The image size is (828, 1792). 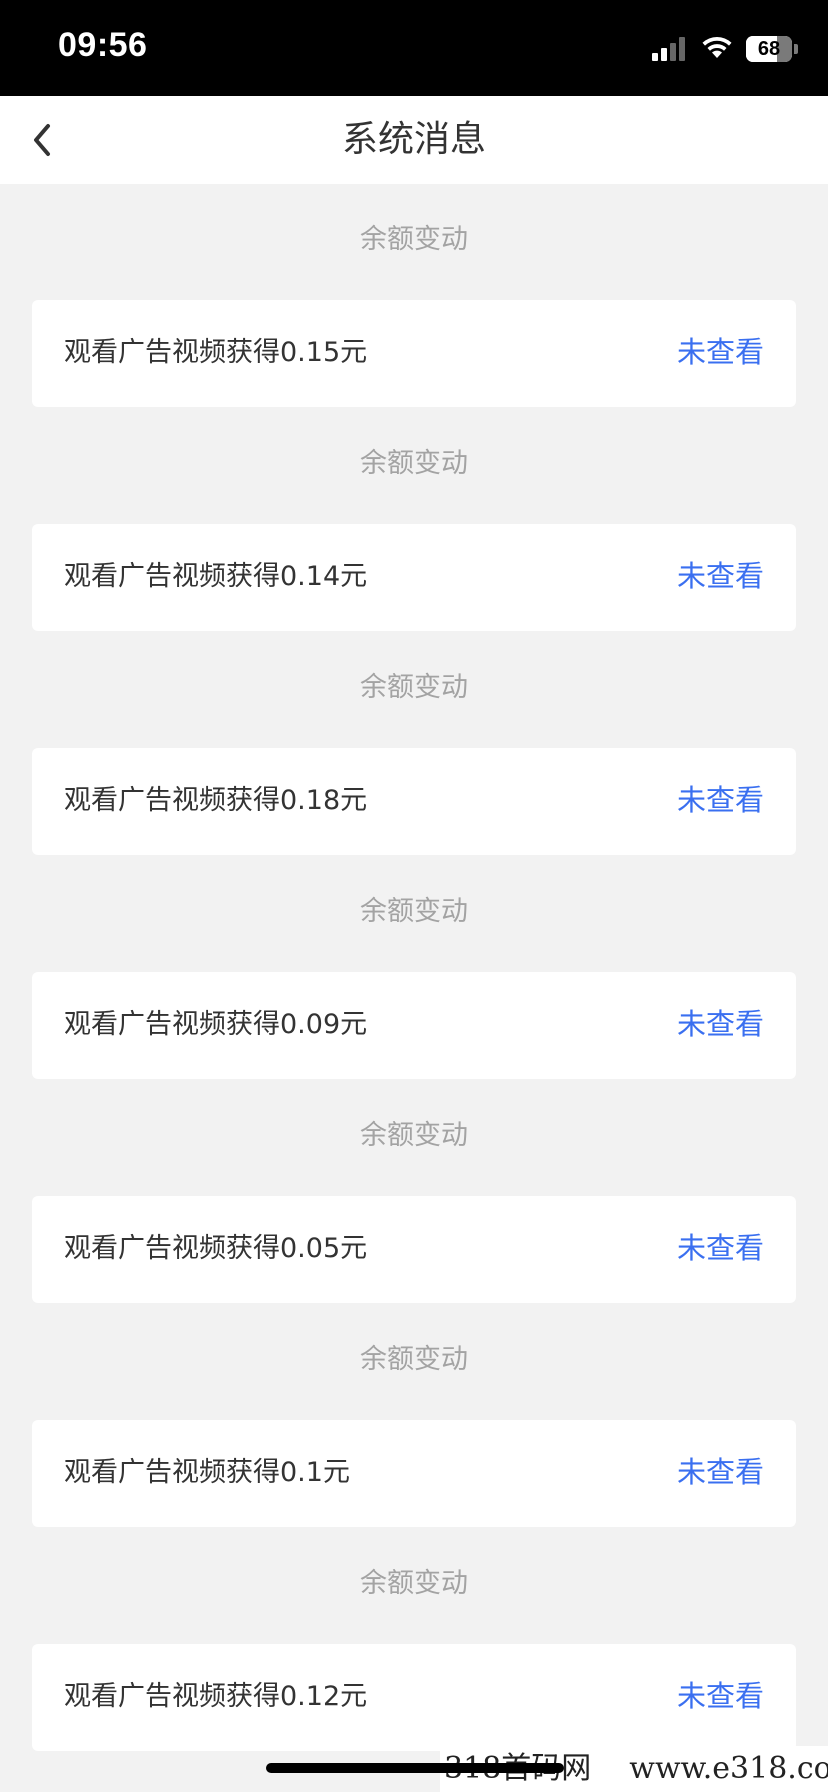 What do you see at coordinates (414, 296) in the screenshot?
I see `message-group: 余额变动 观看广告视频获得0.15元 未查看` at bounding box center [414, 296].